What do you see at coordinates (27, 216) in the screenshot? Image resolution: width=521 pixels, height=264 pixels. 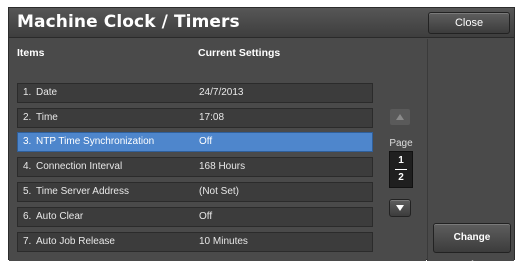 I see `item-number: 6.` at bounding box center [27, 216].